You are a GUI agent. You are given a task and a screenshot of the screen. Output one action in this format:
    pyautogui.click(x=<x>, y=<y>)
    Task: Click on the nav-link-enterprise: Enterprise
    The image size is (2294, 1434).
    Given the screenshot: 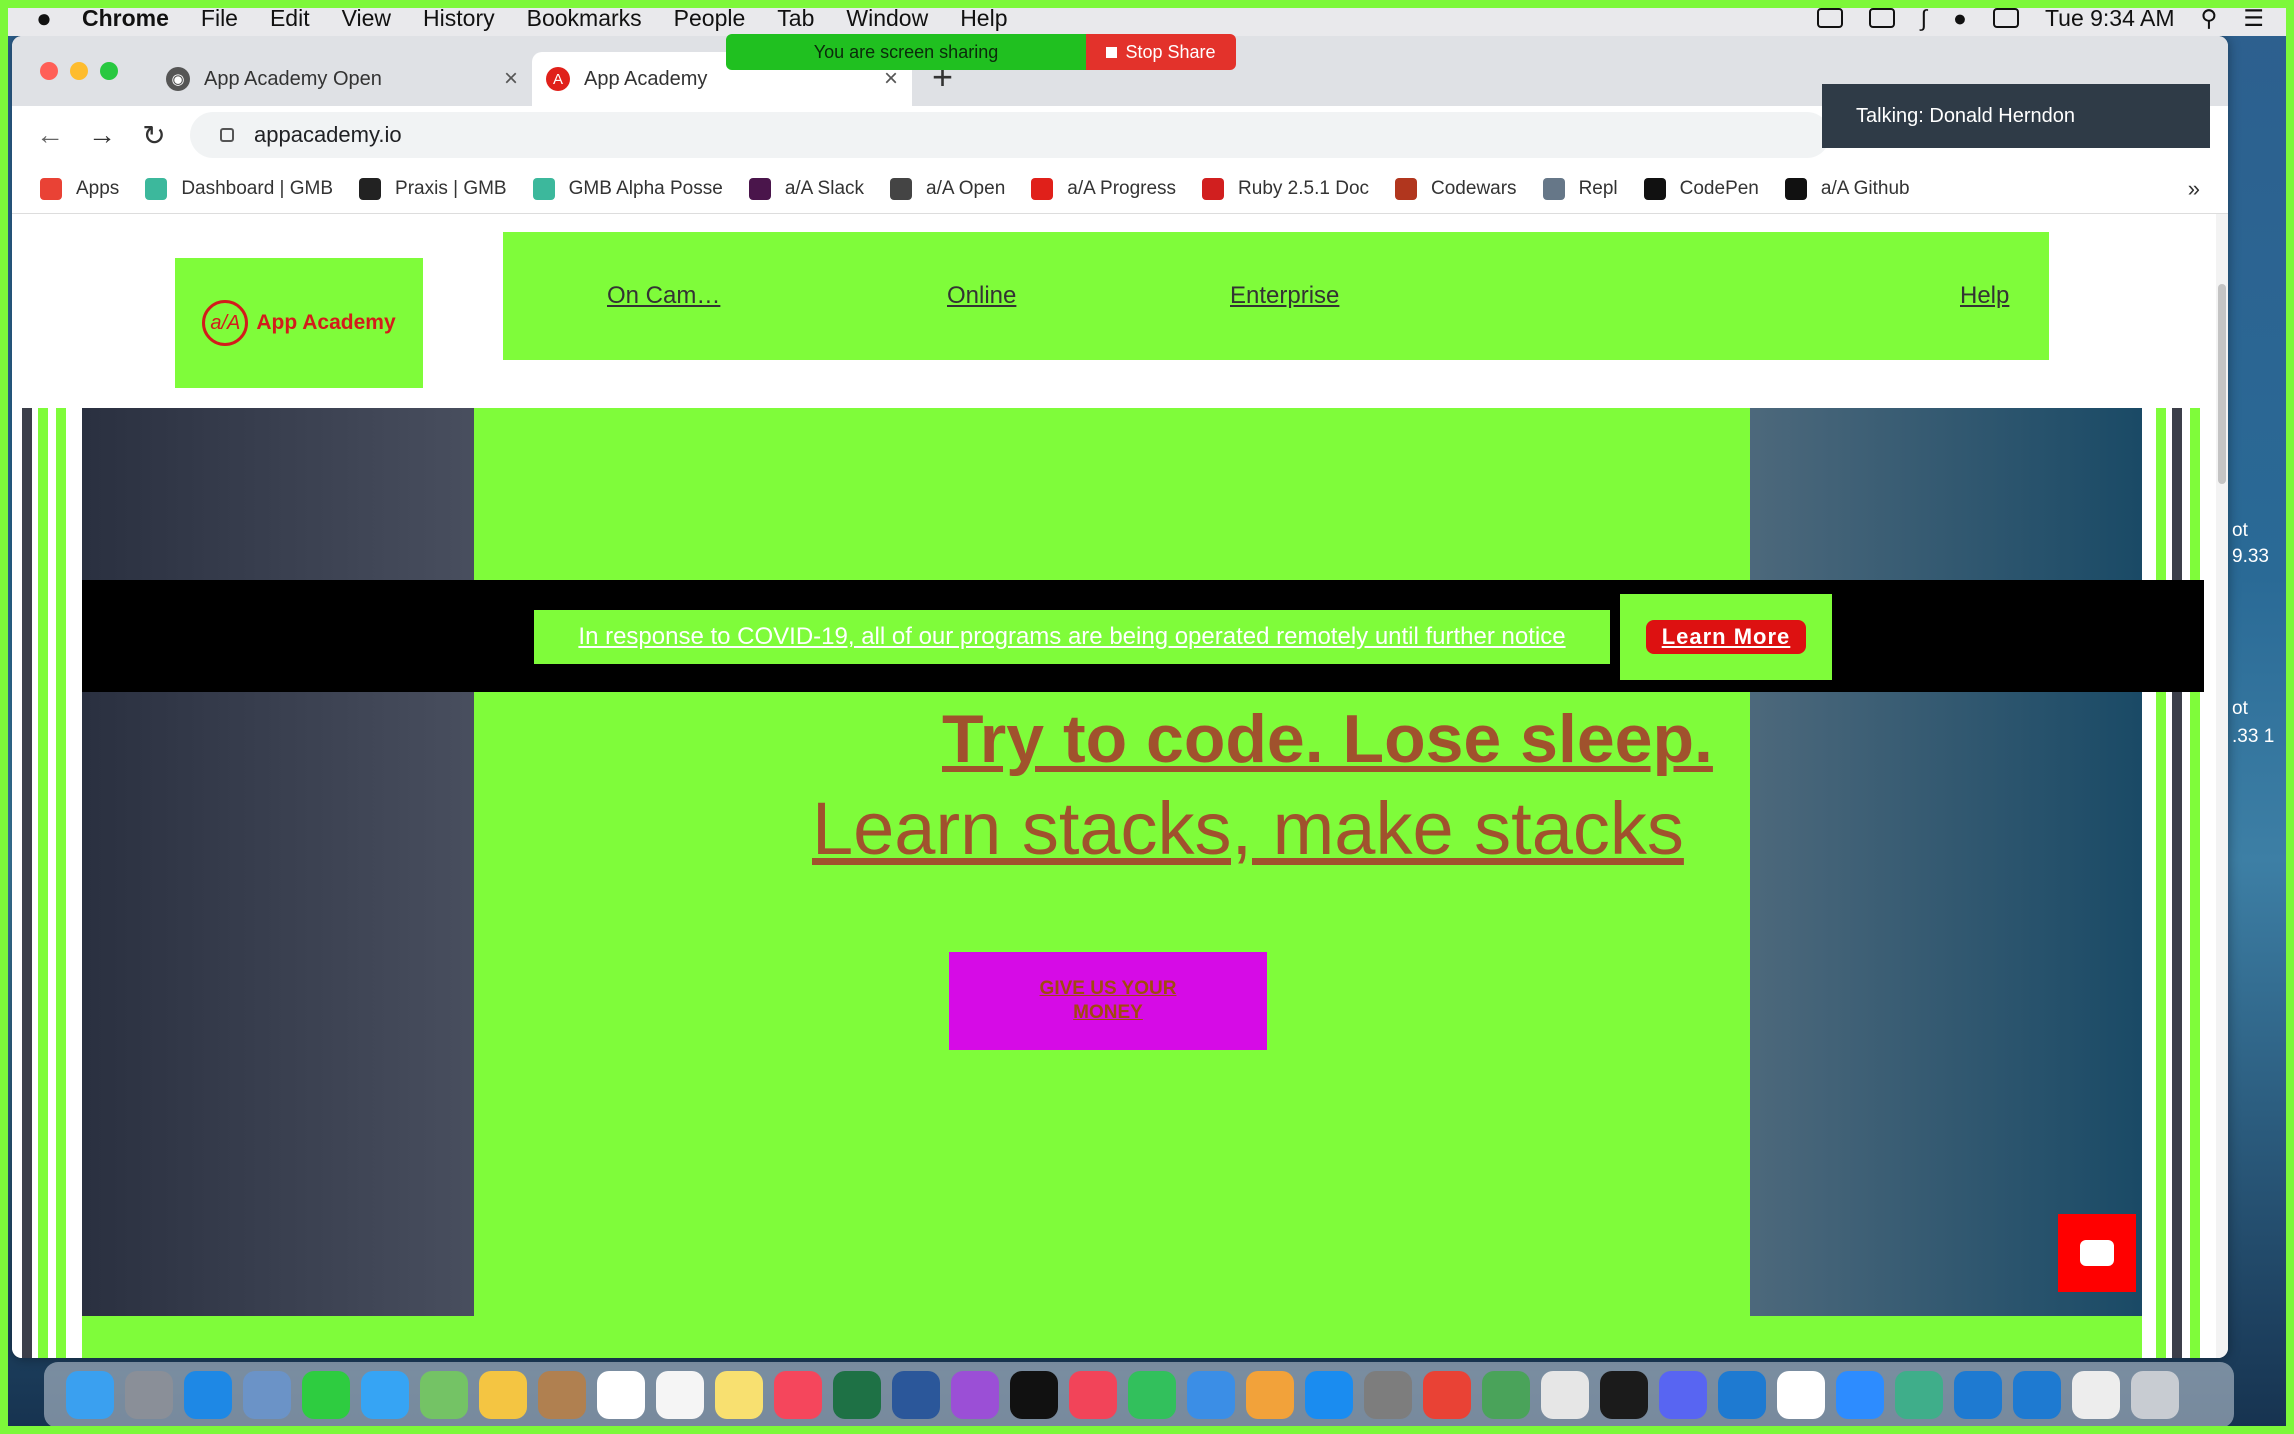 What is the action you would take?
    pyautogui.click(x=1284, y=296)
    